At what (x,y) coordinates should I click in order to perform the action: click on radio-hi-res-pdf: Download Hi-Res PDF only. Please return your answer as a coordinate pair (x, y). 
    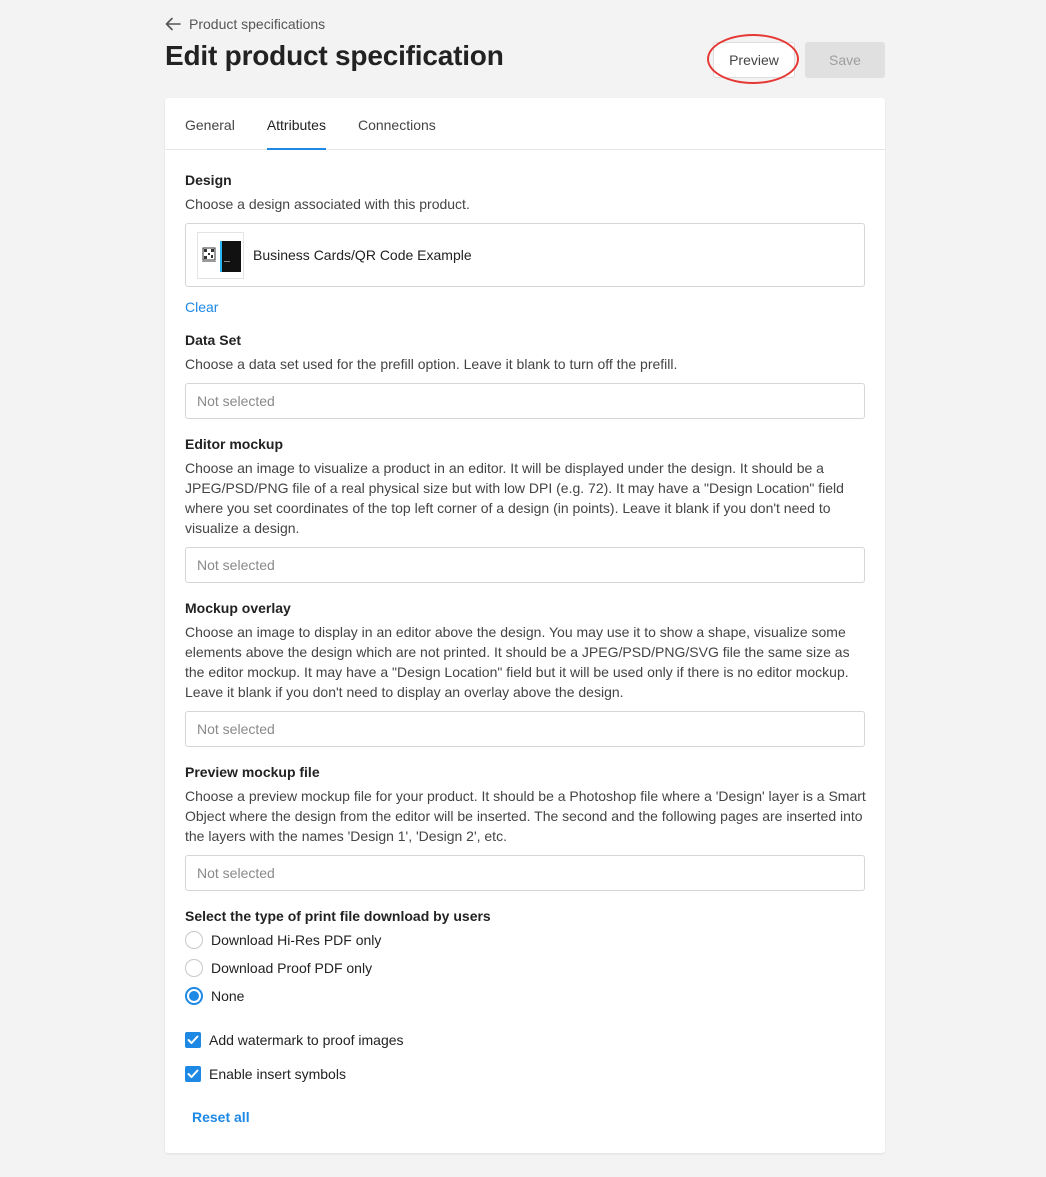
    Looking at the image, I should click on (283, 940).